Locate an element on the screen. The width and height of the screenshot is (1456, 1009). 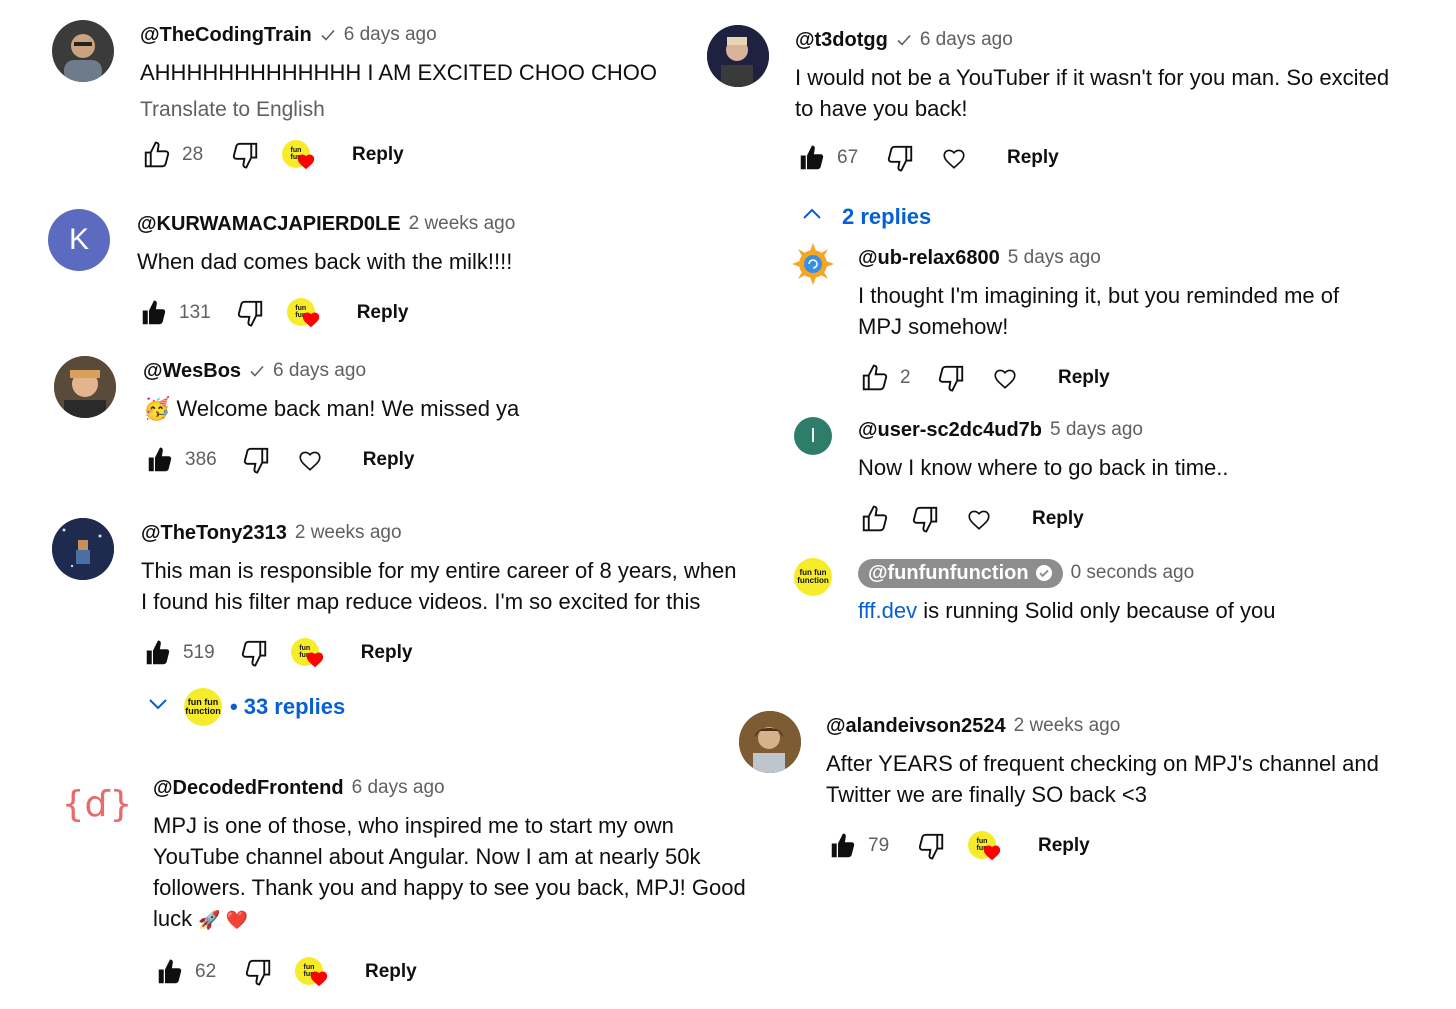
comment-author: @TheTony2313 is located at coordinates (214, 533).